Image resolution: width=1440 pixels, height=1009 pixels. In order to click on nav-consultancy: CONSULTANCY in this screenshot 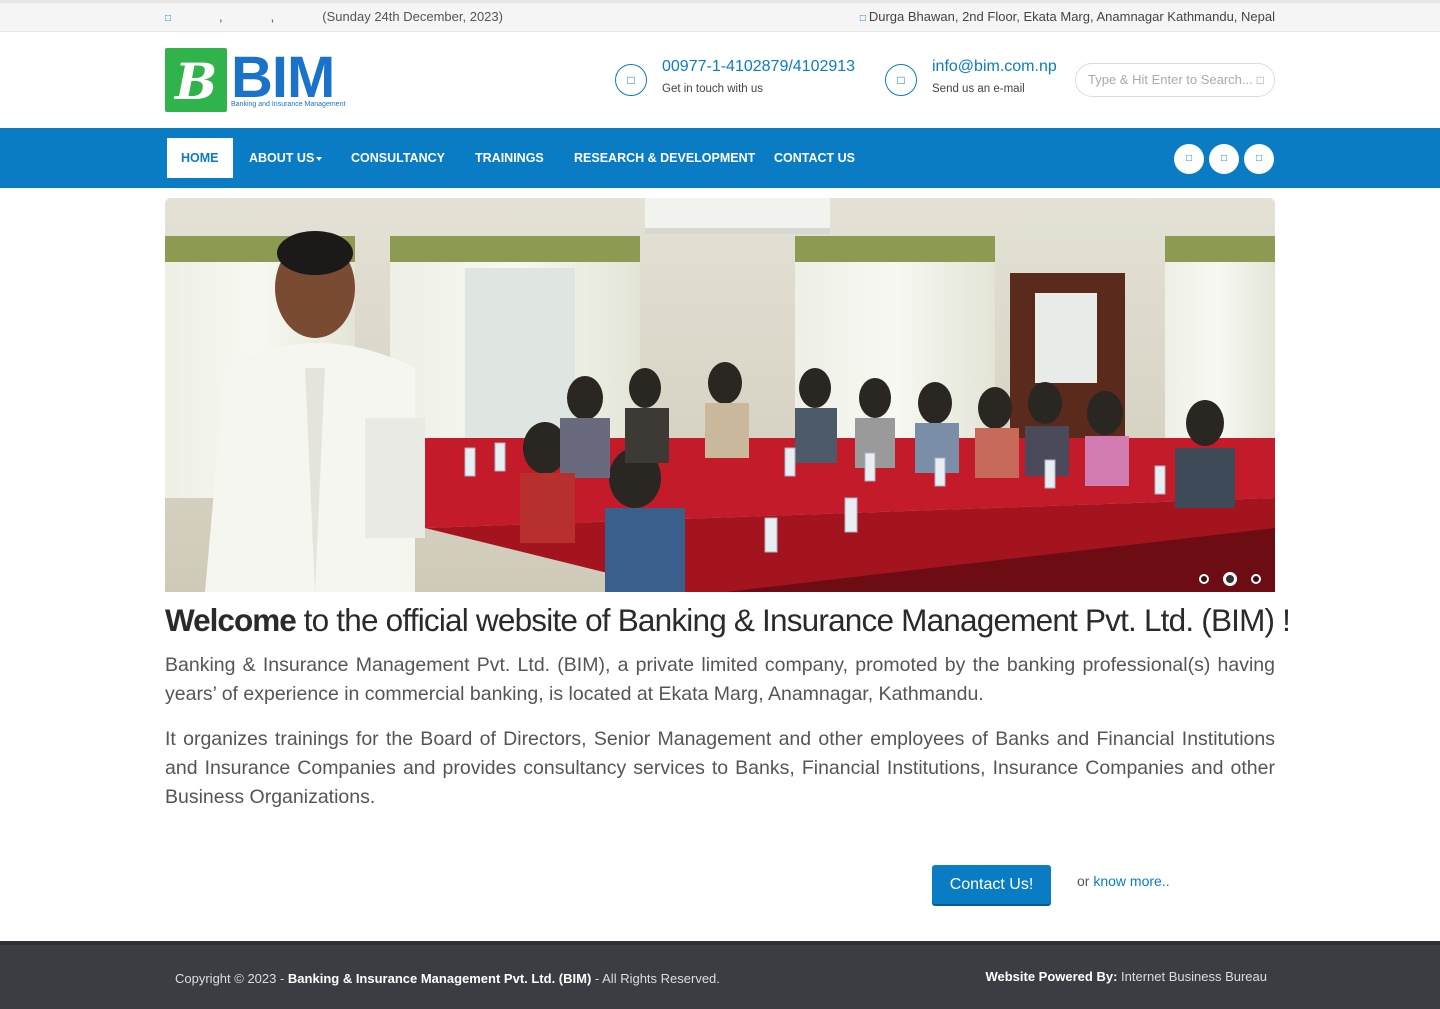, I will do `click(398, 158)`.